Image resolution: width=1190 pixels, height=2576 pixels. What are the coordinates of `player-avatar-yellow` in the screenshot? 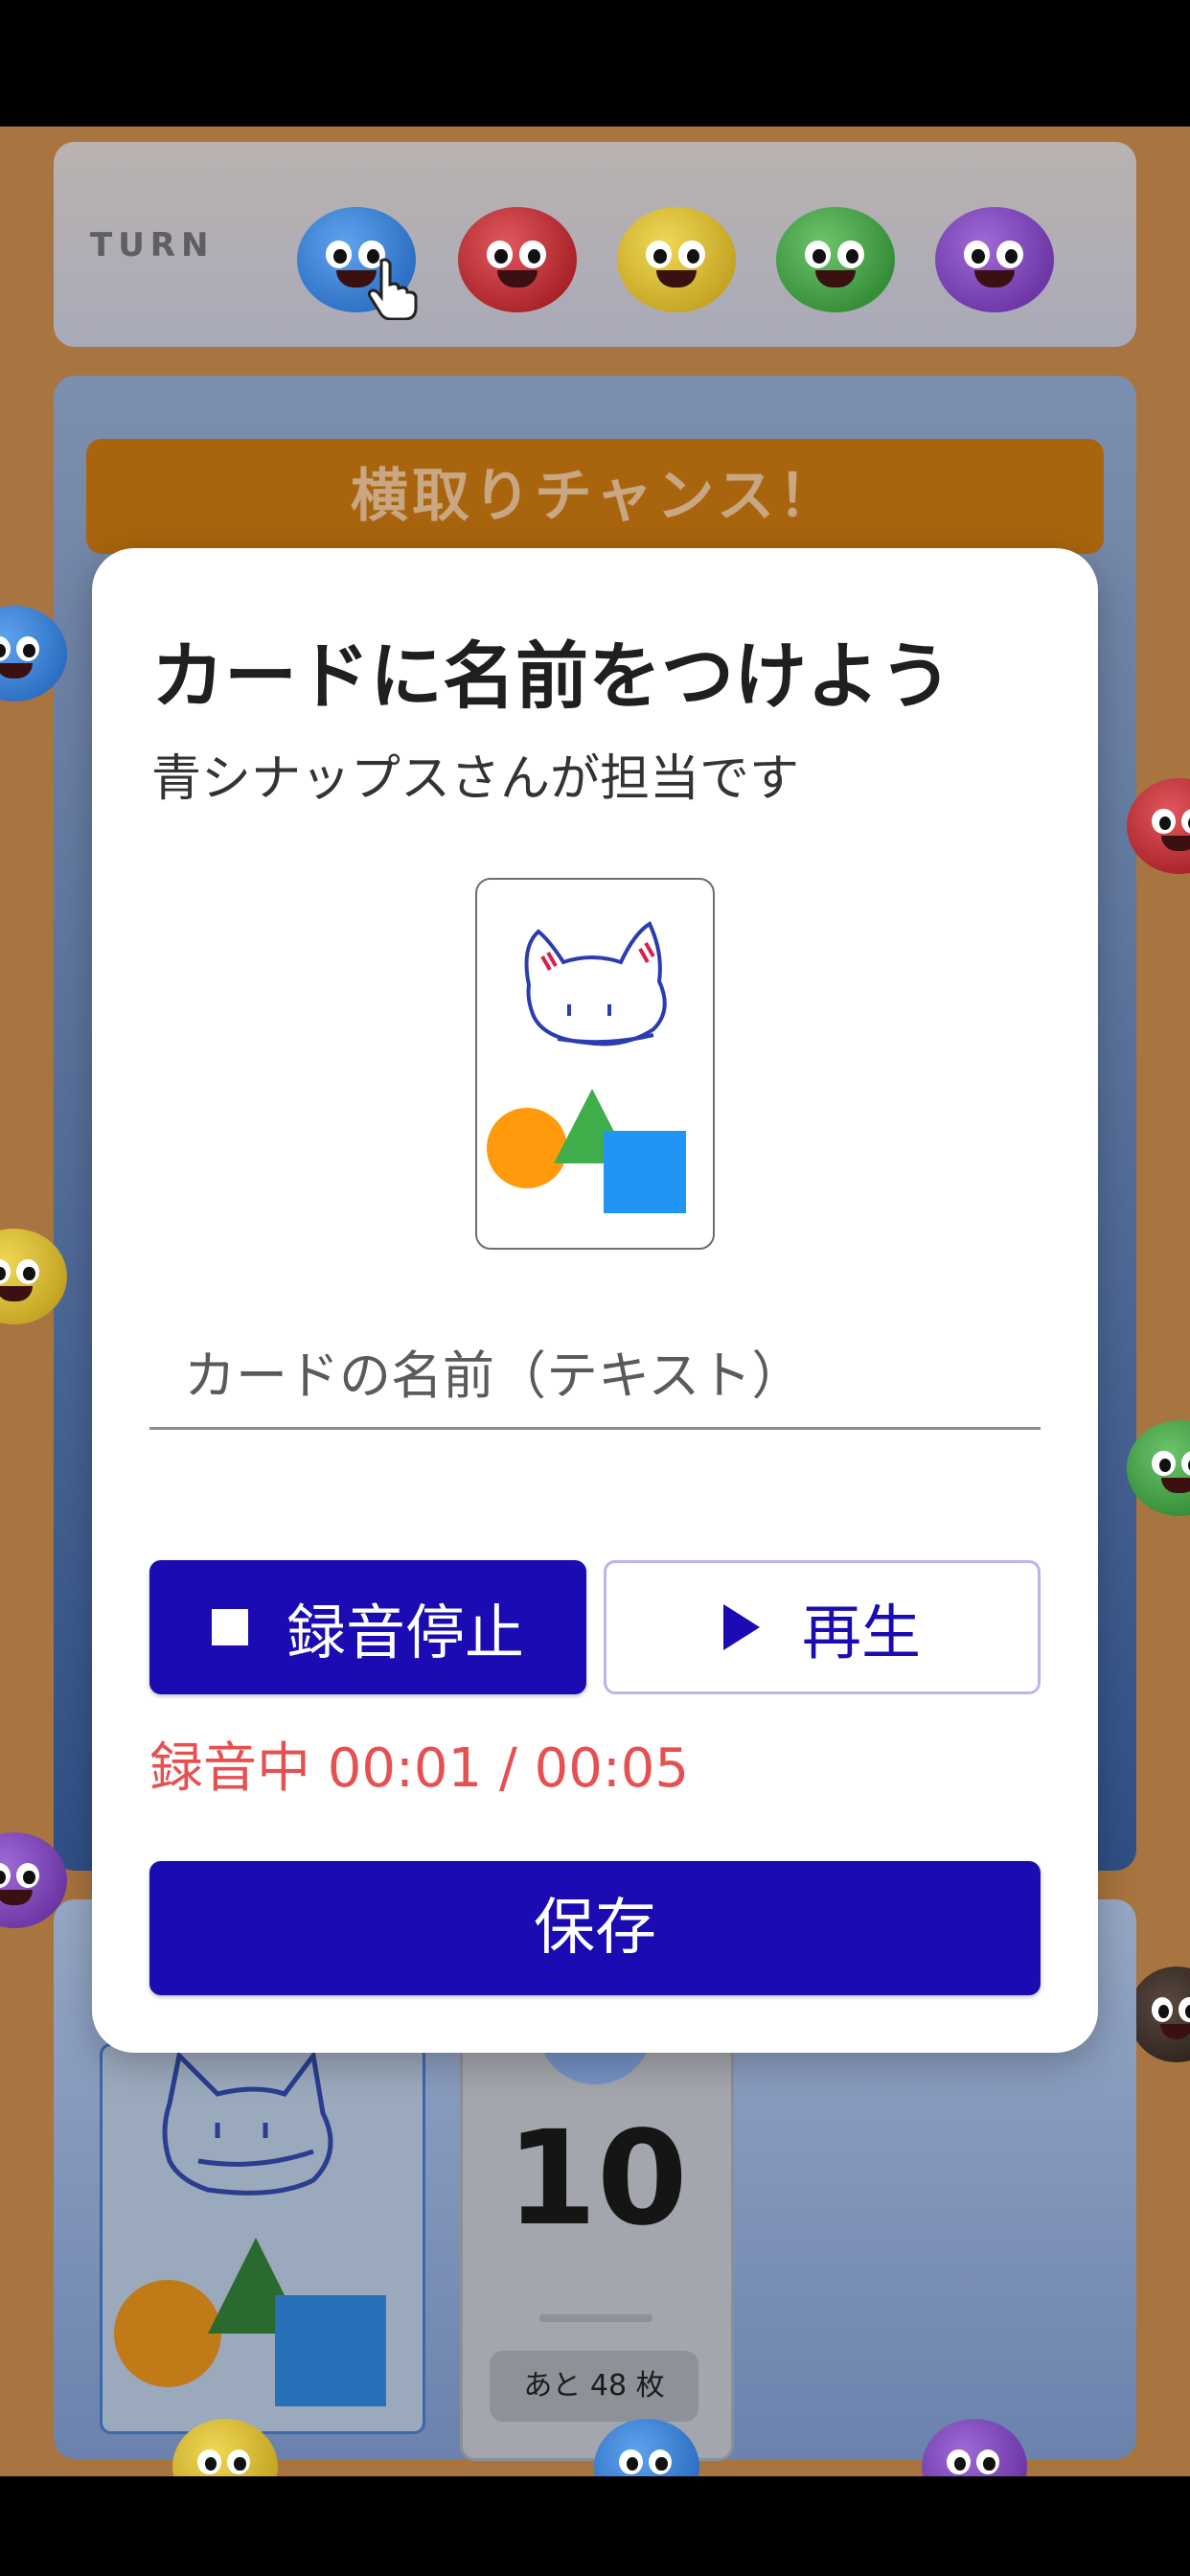 It's located at (677, 259).